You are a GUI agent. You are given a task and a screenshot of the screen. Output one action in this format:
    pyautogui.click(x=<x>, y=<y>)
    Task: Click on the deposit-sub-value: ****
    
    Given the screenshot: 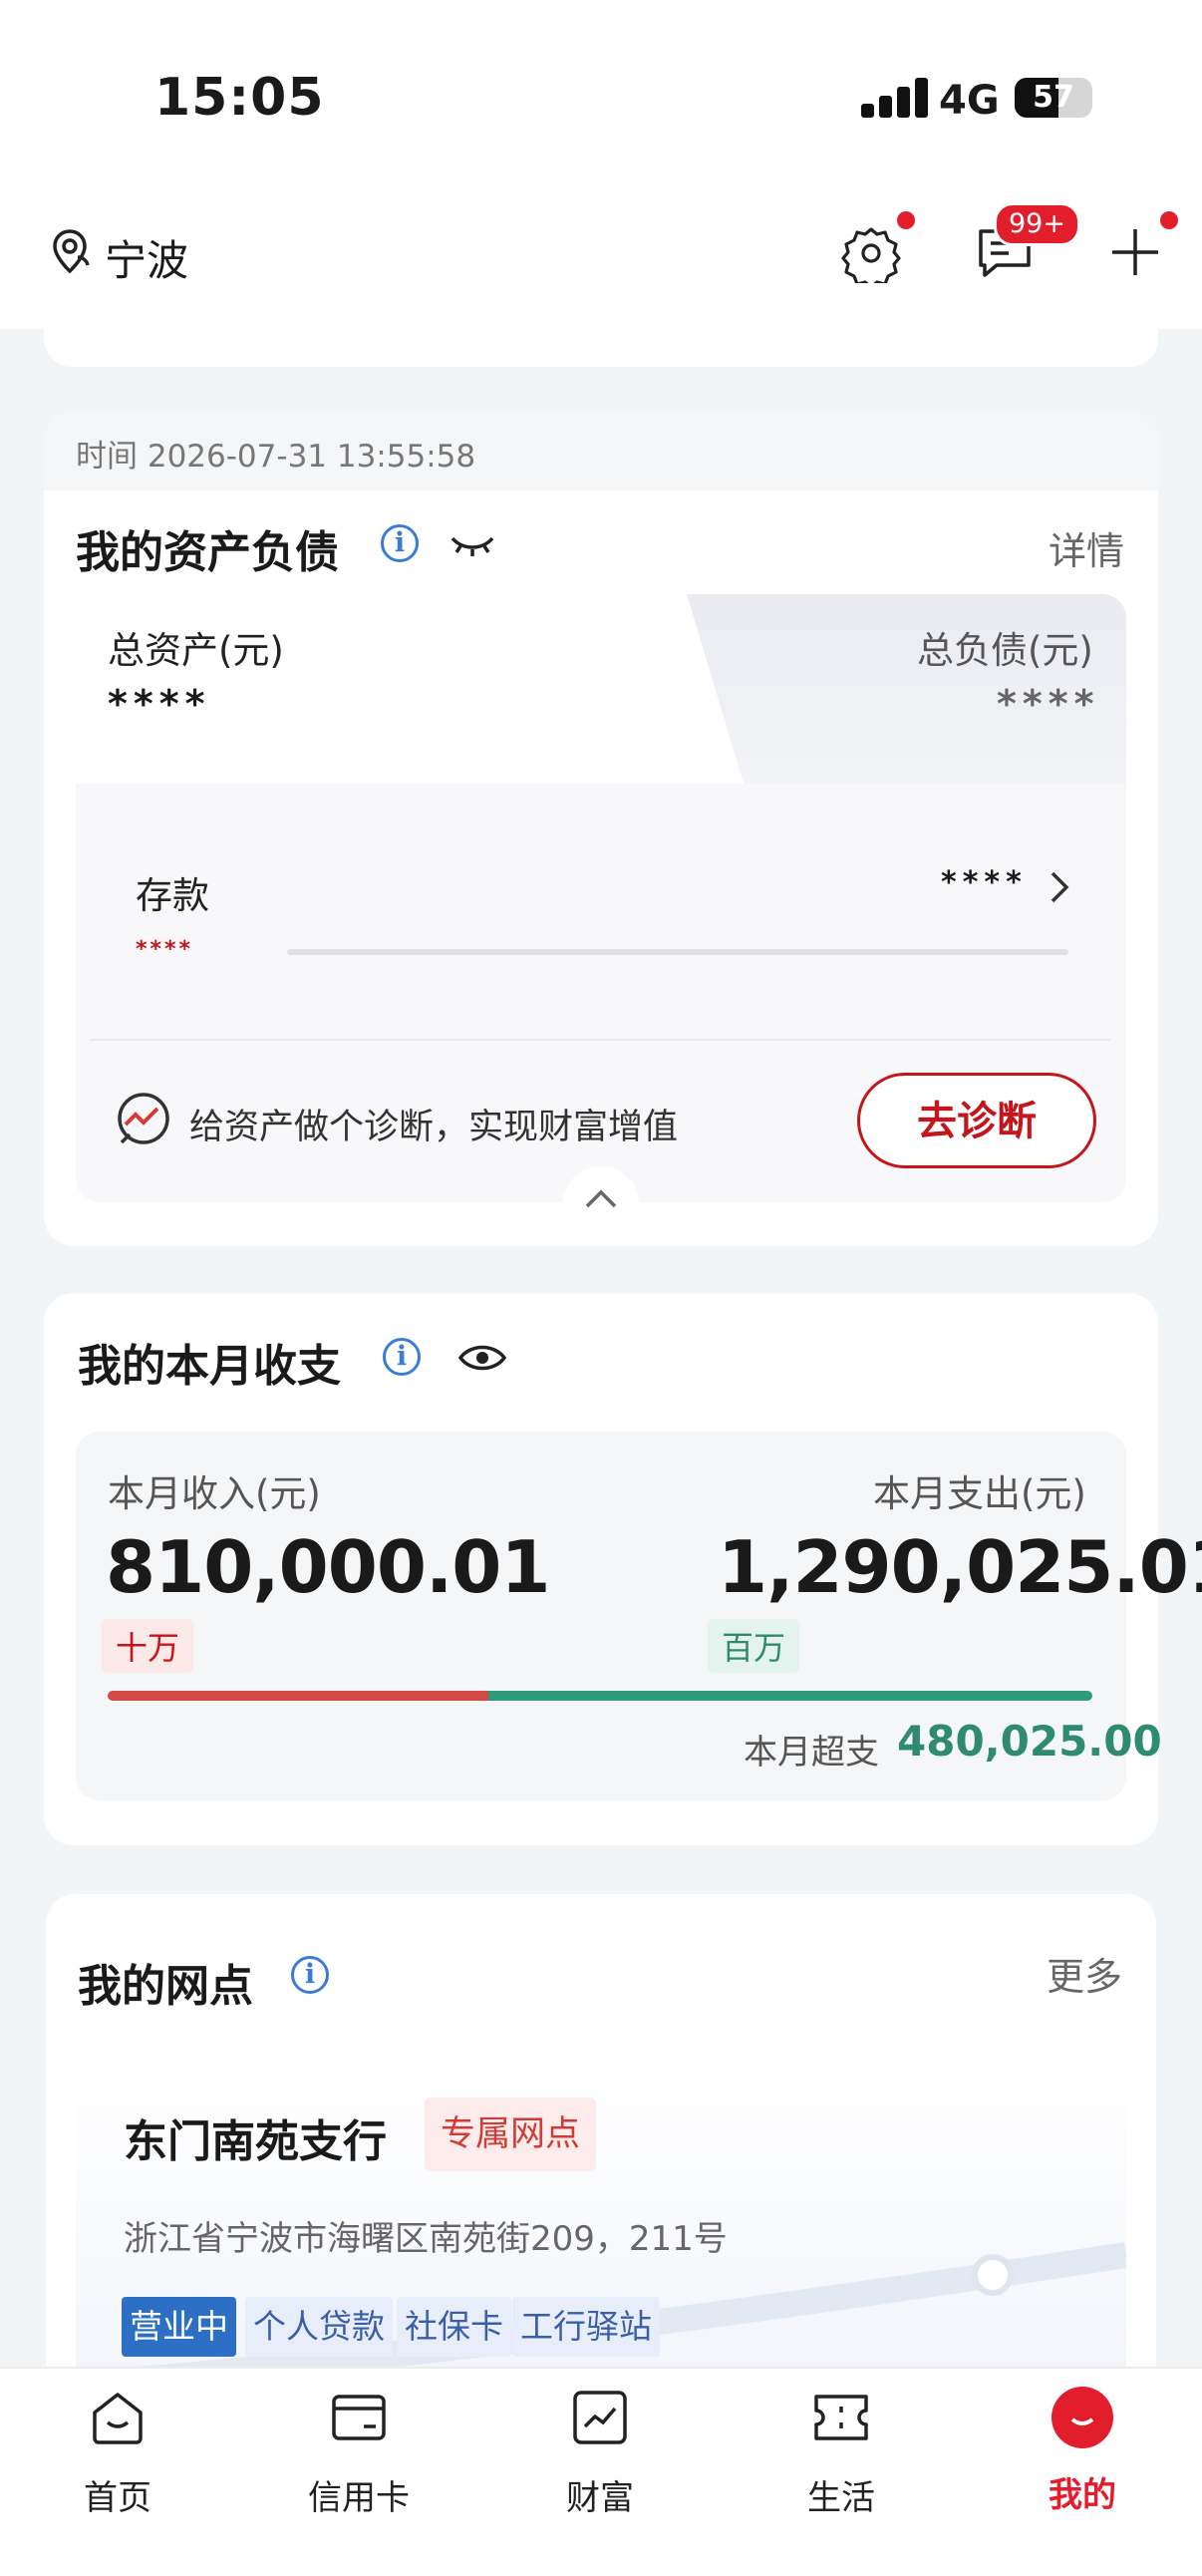 What is the action you would take?
    pyautogui.click(x=165, y=949)
    